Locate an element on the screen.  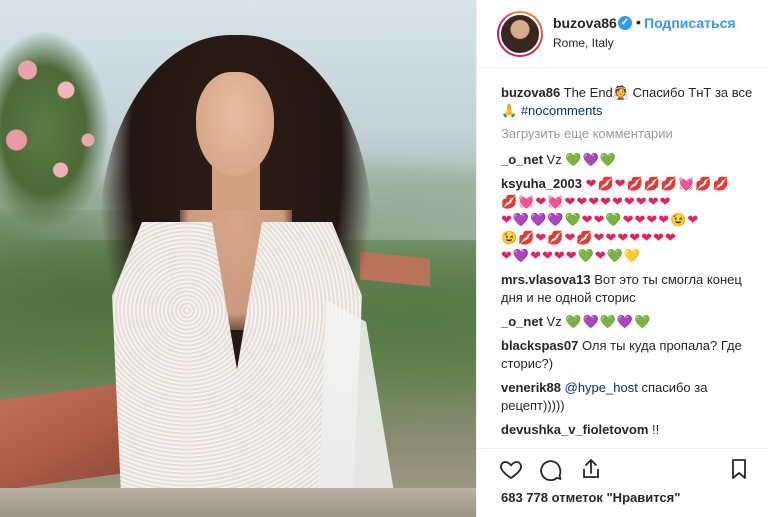
verified-badge-icon: ✓ is located at coordinates (625, 23).